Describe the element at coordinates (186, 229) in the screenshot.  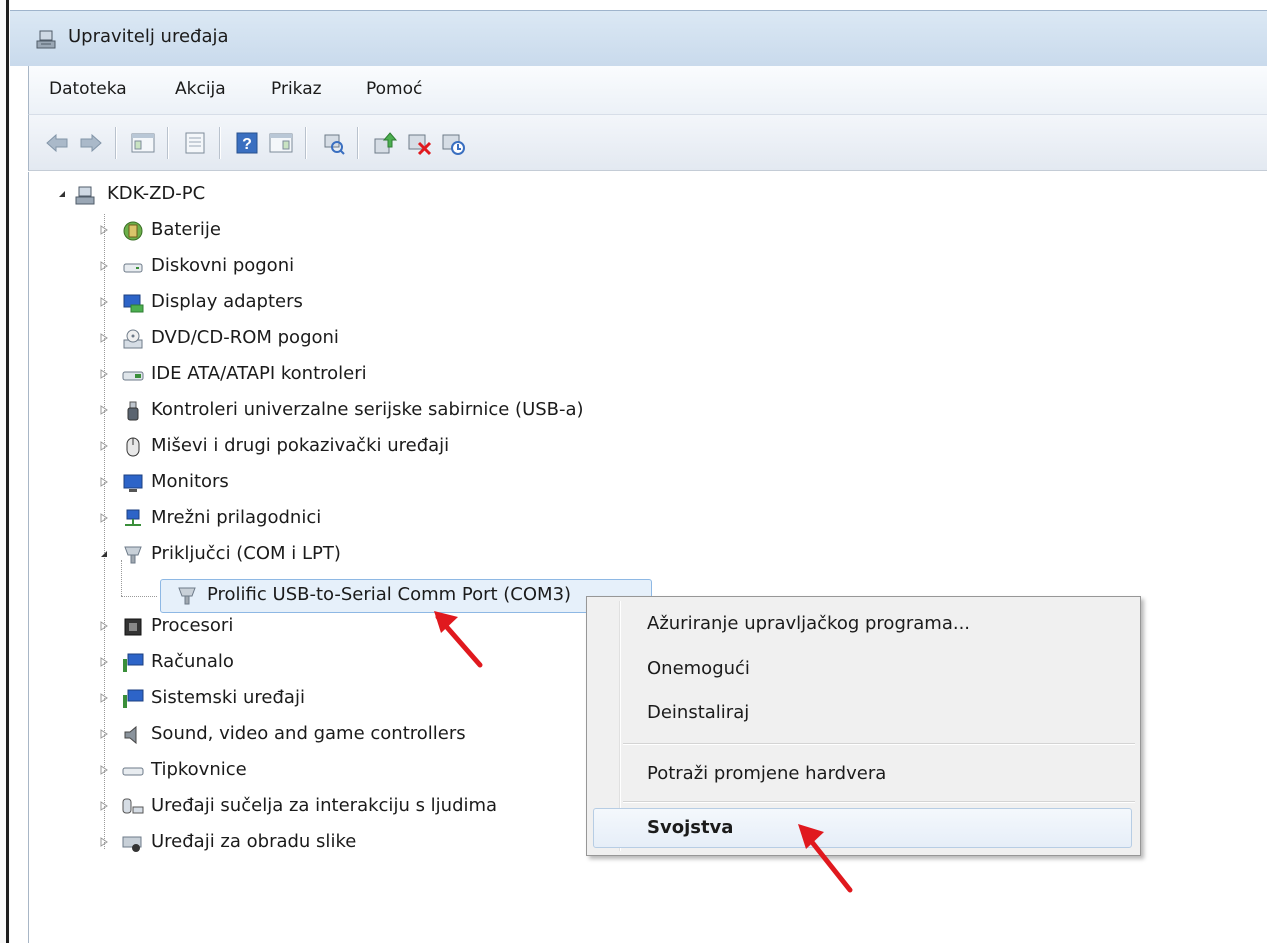
I see `tree-category-label: Baterije` at that location.